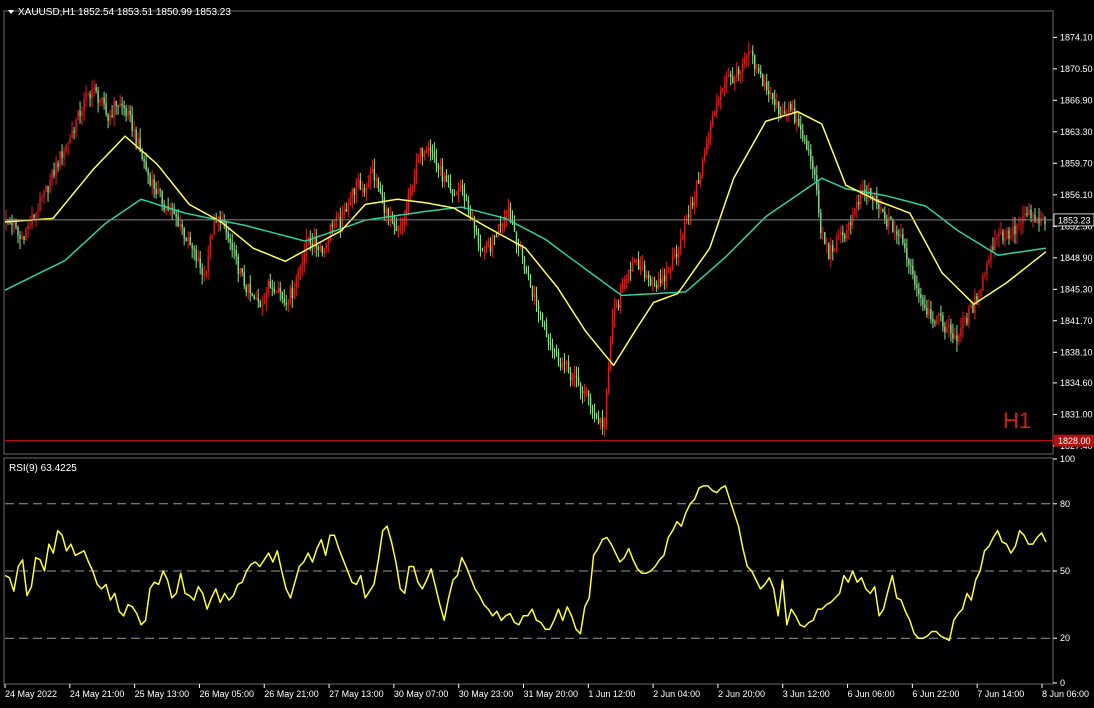 The width and height of the screenshot is (1094, 708). I want to click on dropdown-arrow-icon, so click(11, 12).